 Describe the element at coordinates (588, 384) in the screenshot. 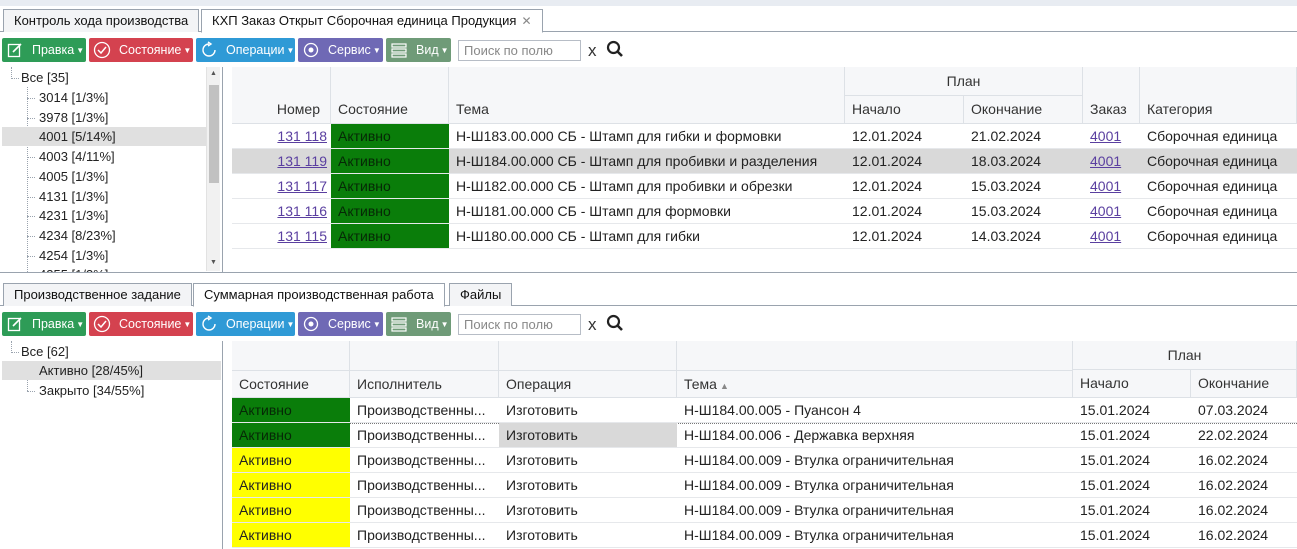

I see `column-operation: Операция` at that location.